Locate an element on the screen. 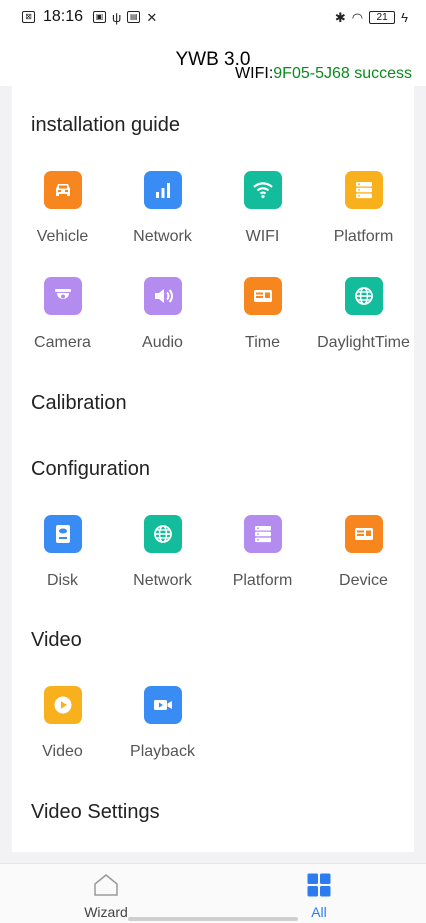 The image size is (426, 923). item-label: Camera is located at coordinates (62, 342).